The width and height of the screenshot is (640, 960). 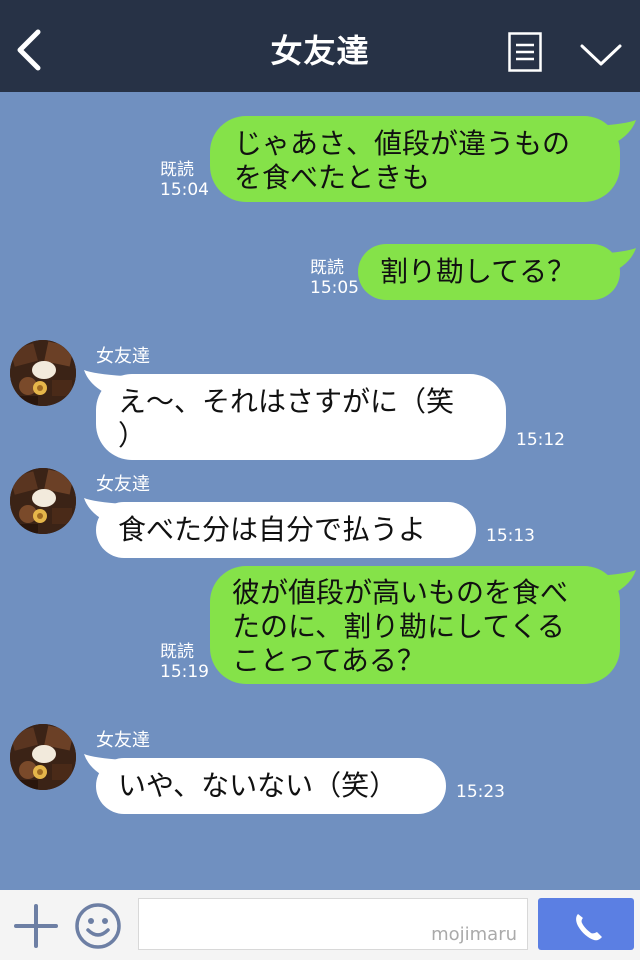 What do you see at coordinates (402, 143) in the screenshot?
I see `message-text-line: じゃあさ、値段が違うもの` at bounding box center [402, 143].